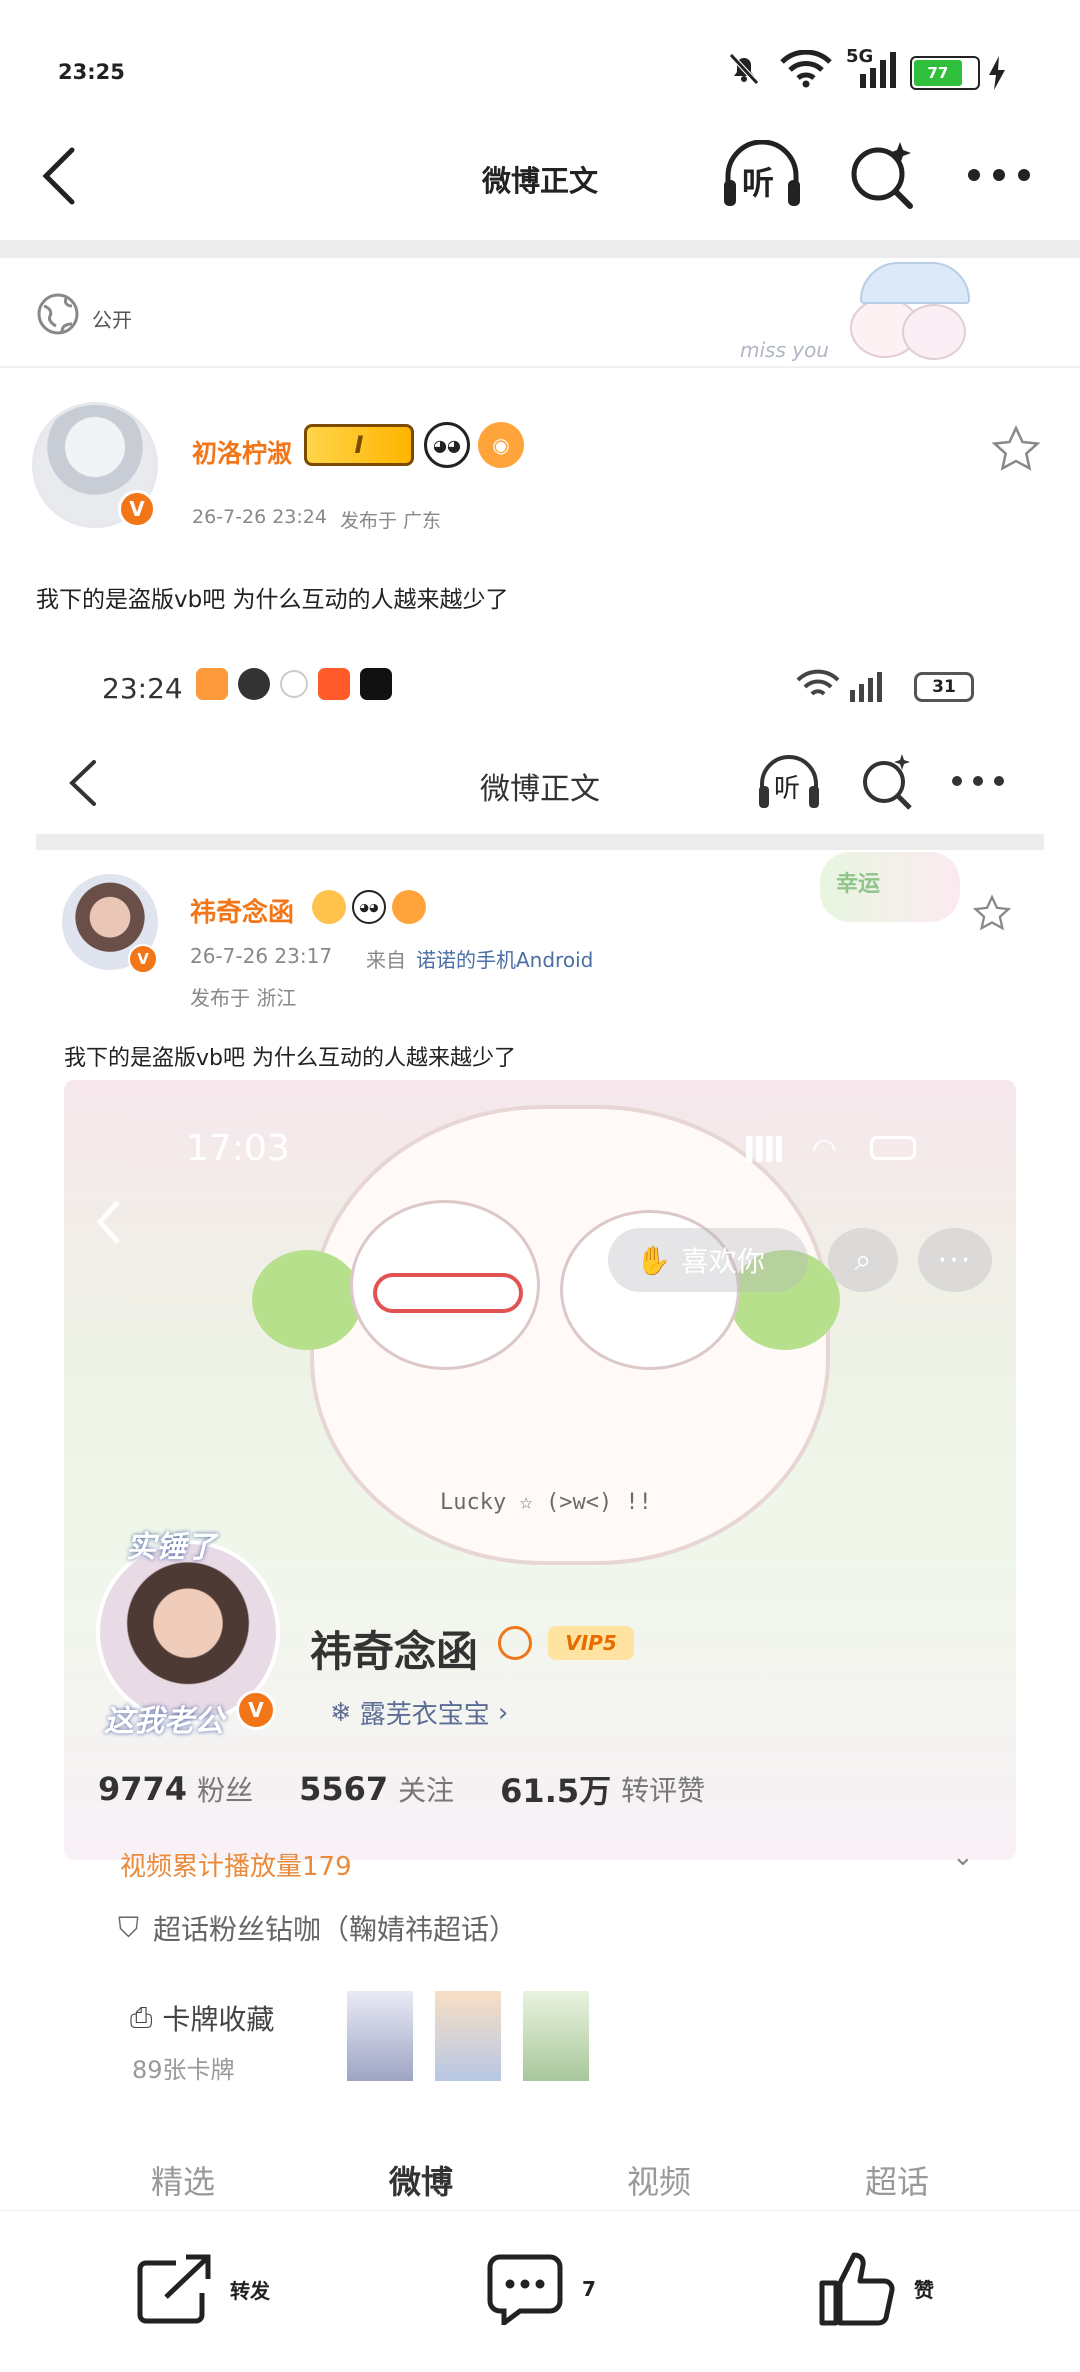 This screenshot has height=2372, width=1080. What do you see at coordinates (963, 1857) in the screenshot?
I see `expand-chevron-icon: ⌄` at bounding box center [963, 1857].